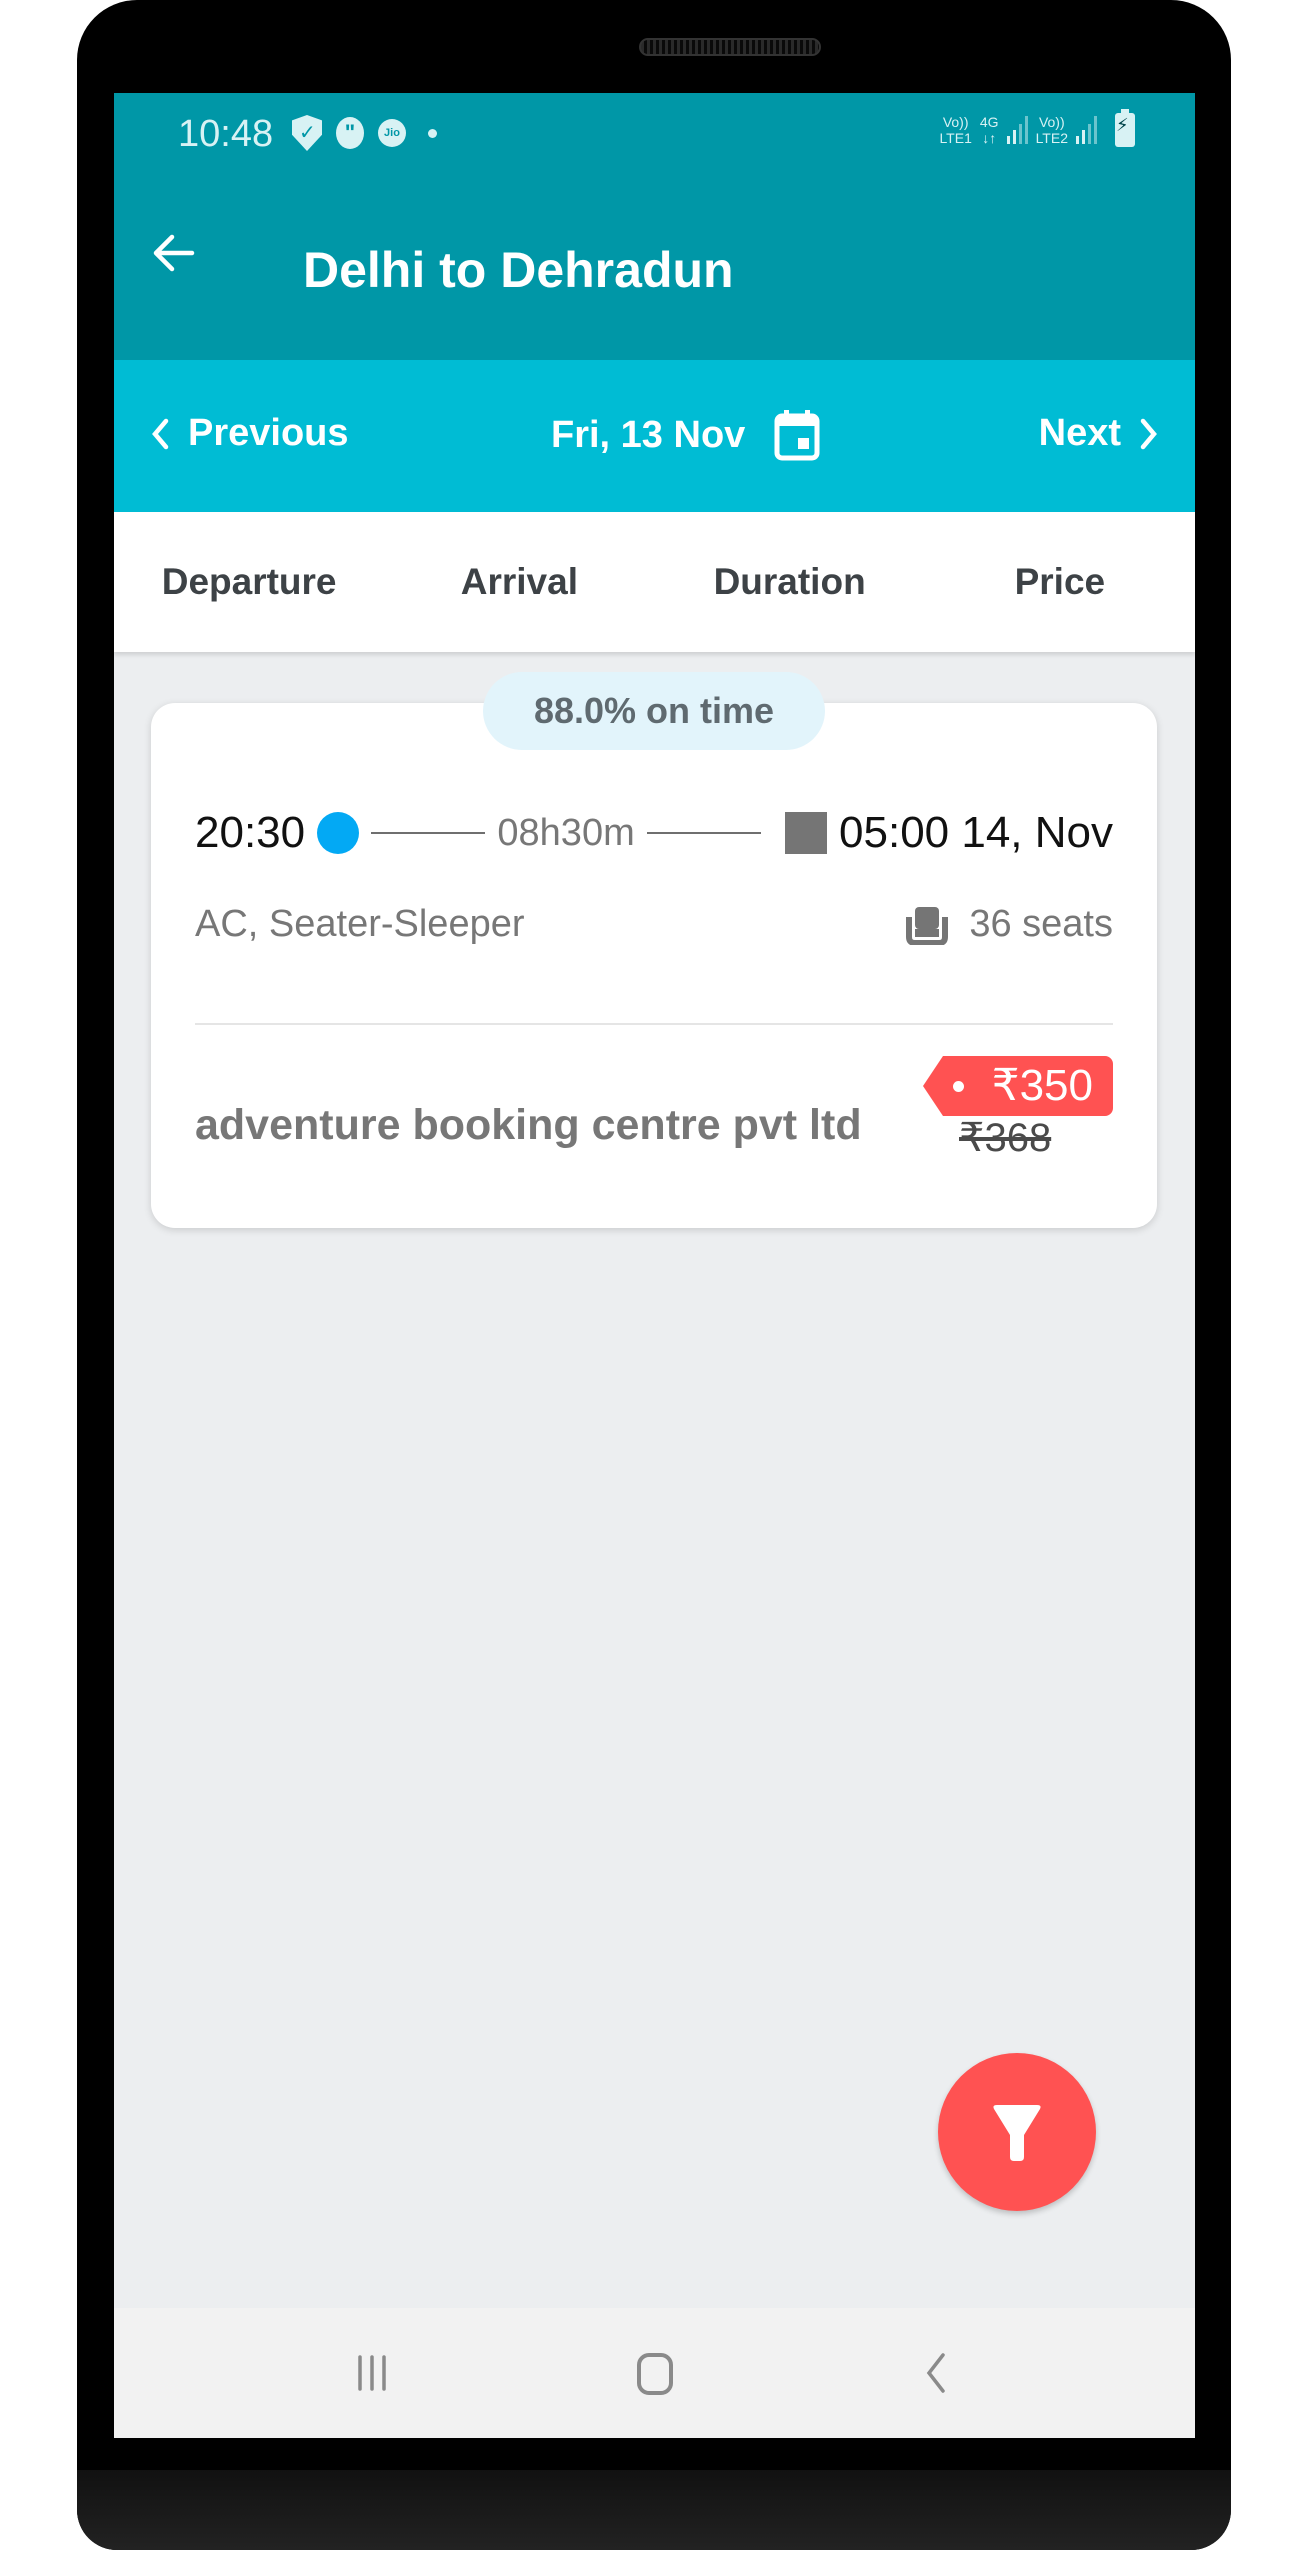 The width and height of the screenshot is (1305, 2550). Describe the element at coordinates (226, 134) in the screenshot. I see `status-time: 10:48` at that location.